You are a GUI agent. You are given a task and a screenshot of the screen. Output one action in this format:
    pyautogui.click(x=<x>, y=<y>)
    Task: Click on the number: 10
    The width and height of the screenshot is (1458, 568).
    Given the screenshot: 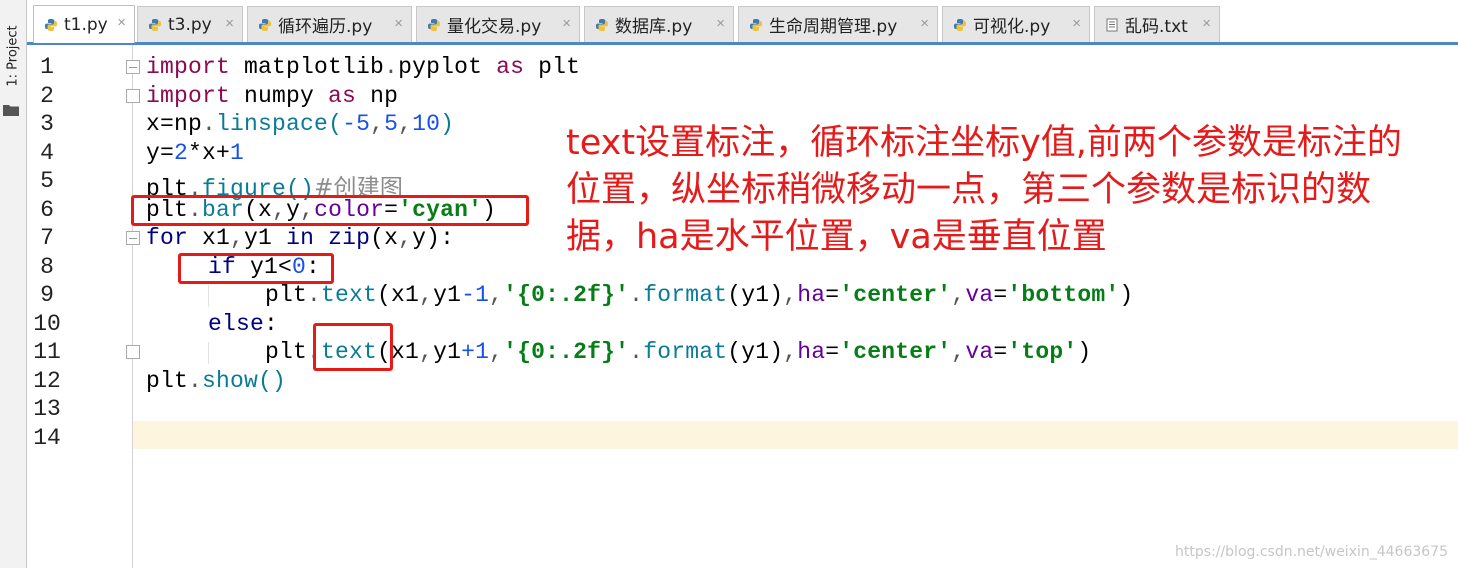 What is the action you would take?
    pyautogui.click(x=426, y=124)
    